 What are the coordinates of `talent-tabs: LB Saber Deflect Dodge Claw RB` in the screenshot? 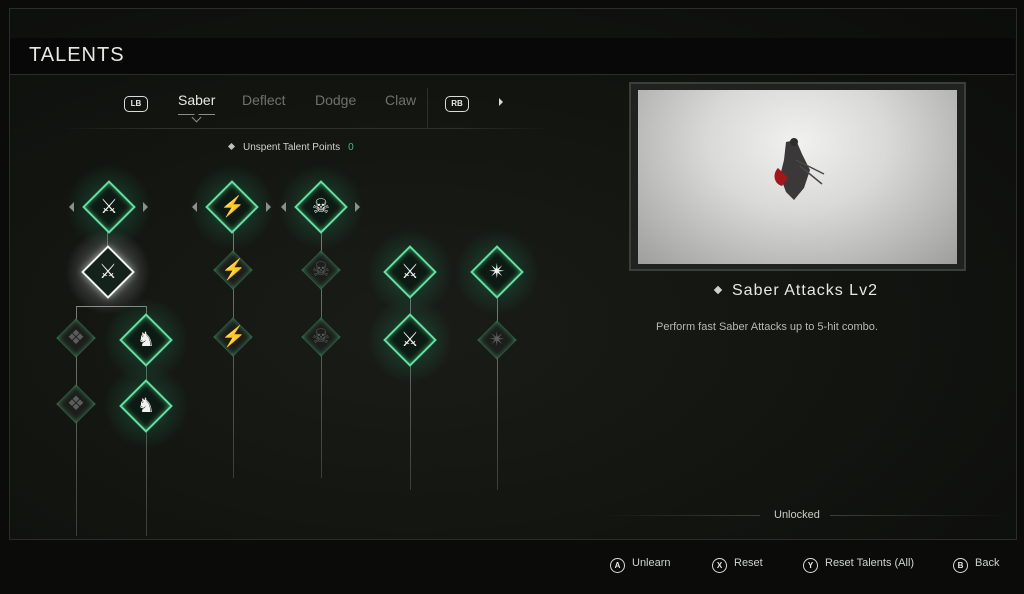 It's located at (280, 108).